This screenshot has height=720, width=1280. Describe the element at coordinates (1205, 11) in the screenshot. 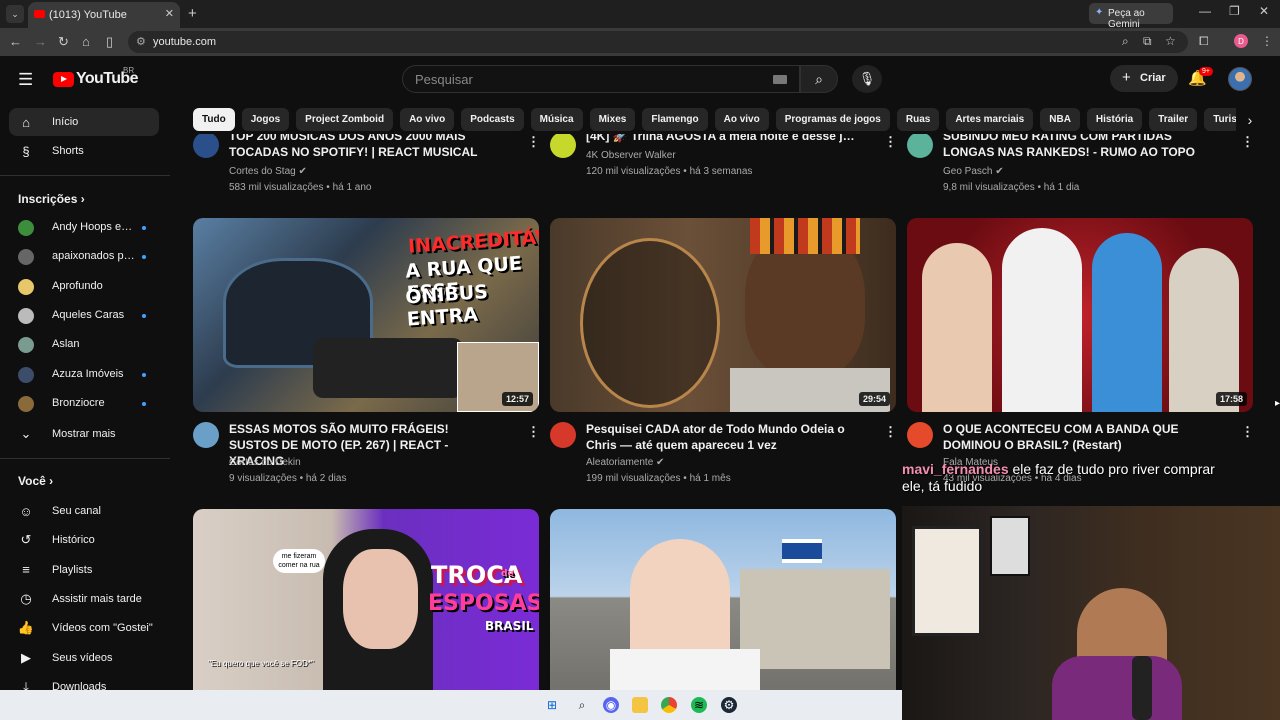

I see `minimize-icon: —` at that location.